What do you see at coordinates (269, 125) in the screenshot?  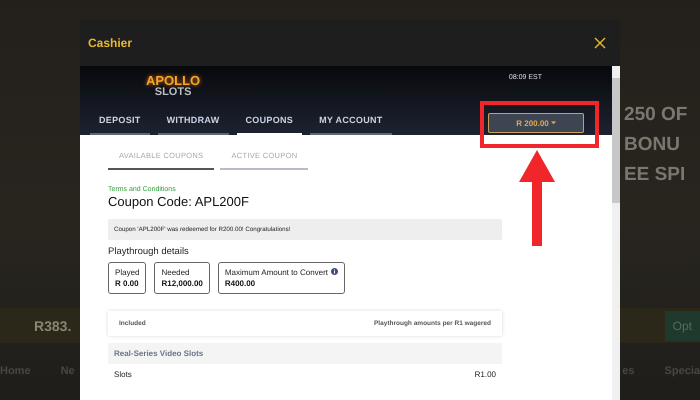 I see `tab: COUPONS` at bounding box center [269, 125].